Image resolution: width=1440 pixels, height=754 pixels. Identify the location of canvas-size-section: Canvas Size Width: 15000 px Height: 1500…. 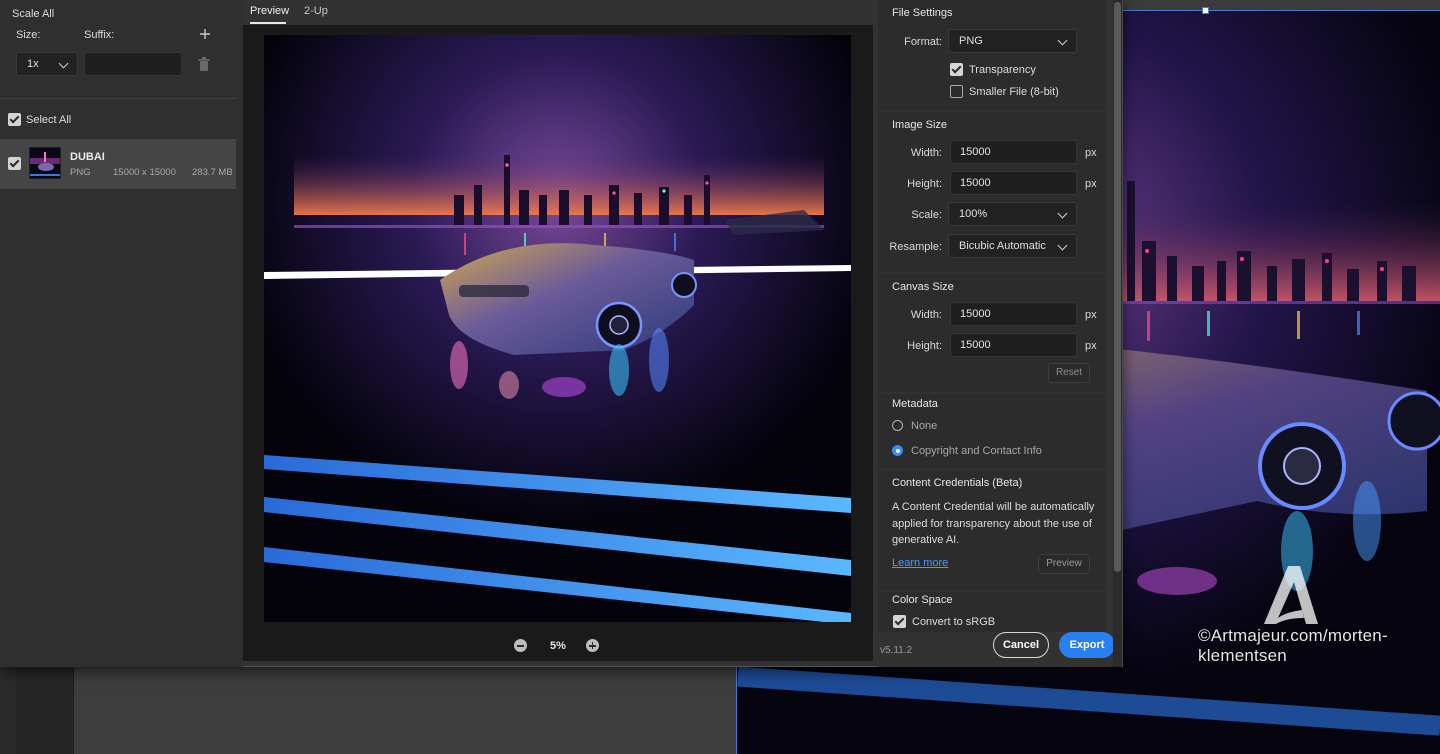
(992, 333).